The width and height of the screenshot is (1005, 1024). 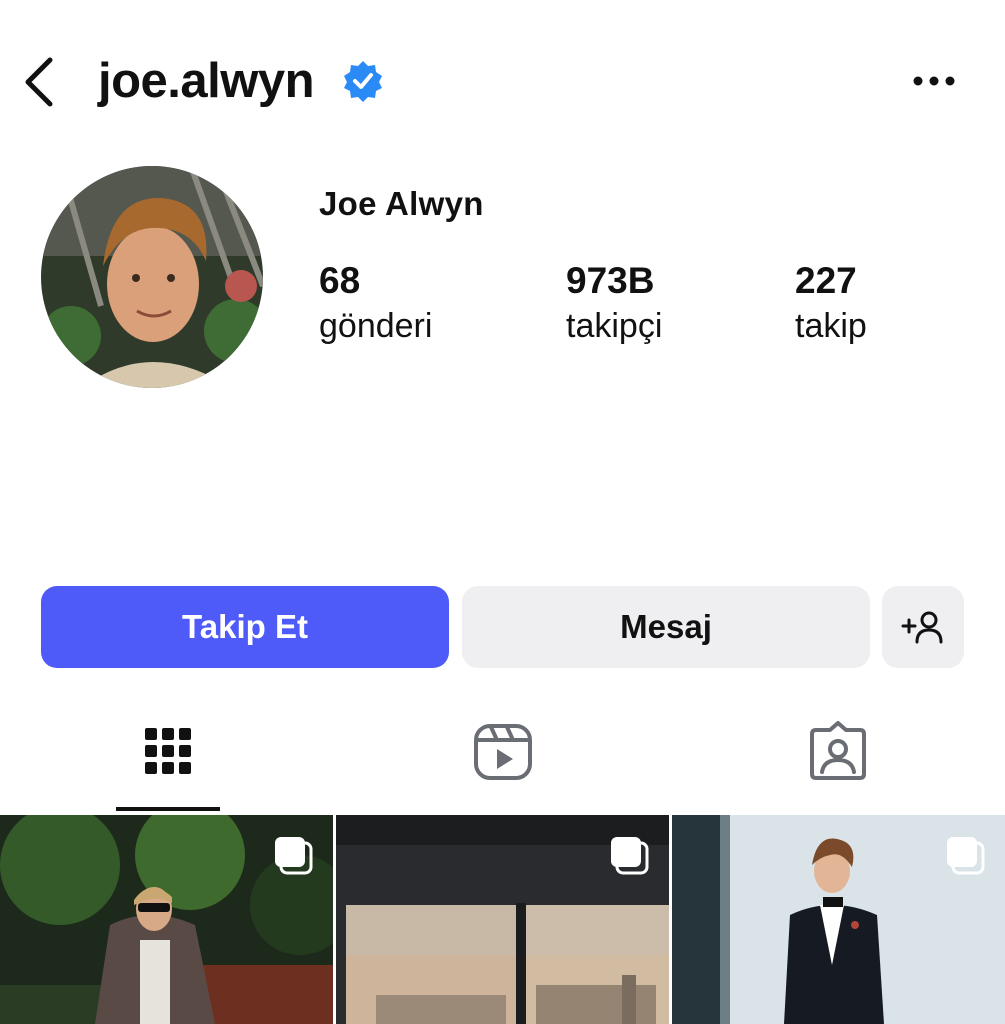 I want to click on following-stat: 227 takip, so click(x=831, y=303).